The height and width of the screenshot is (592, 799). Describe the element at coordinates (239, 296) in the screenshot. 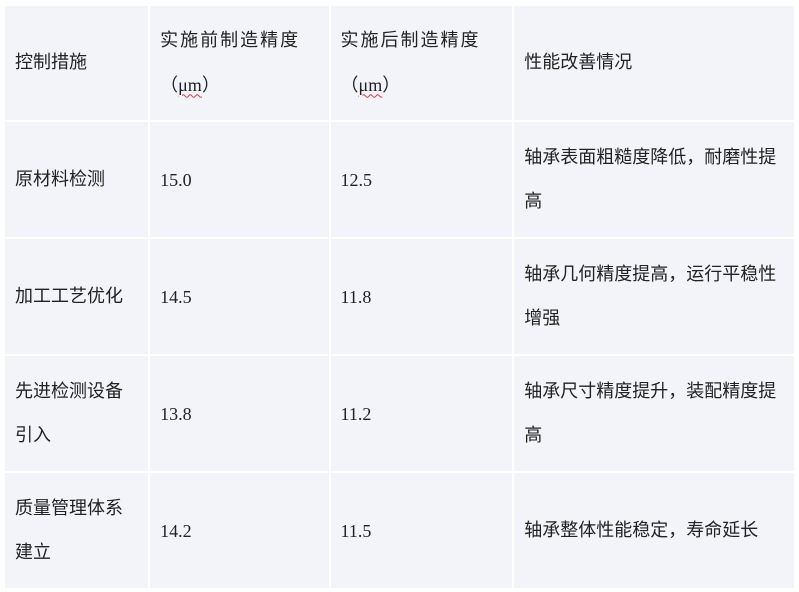

I see `cell-before: 14.5` at that location.